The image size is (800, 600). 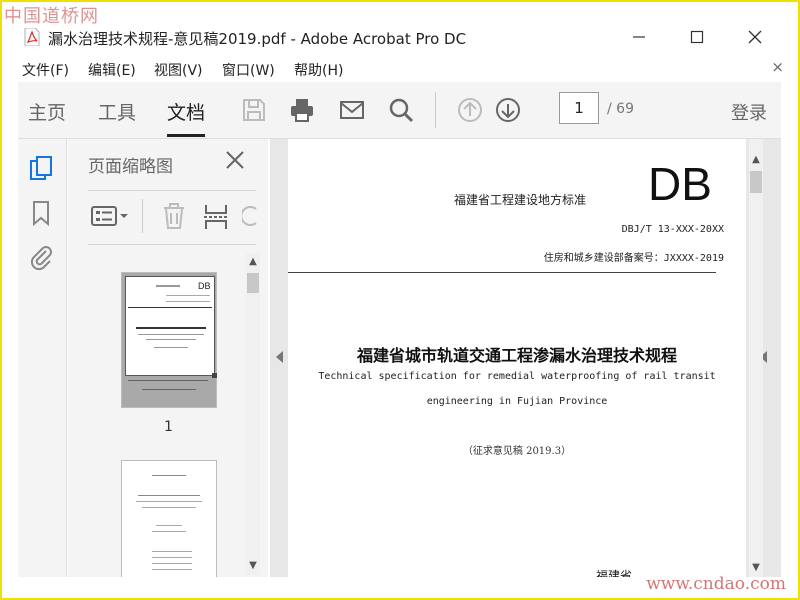 I want to click on thumbnail-list: DB 1, so click(x=168, y=412).